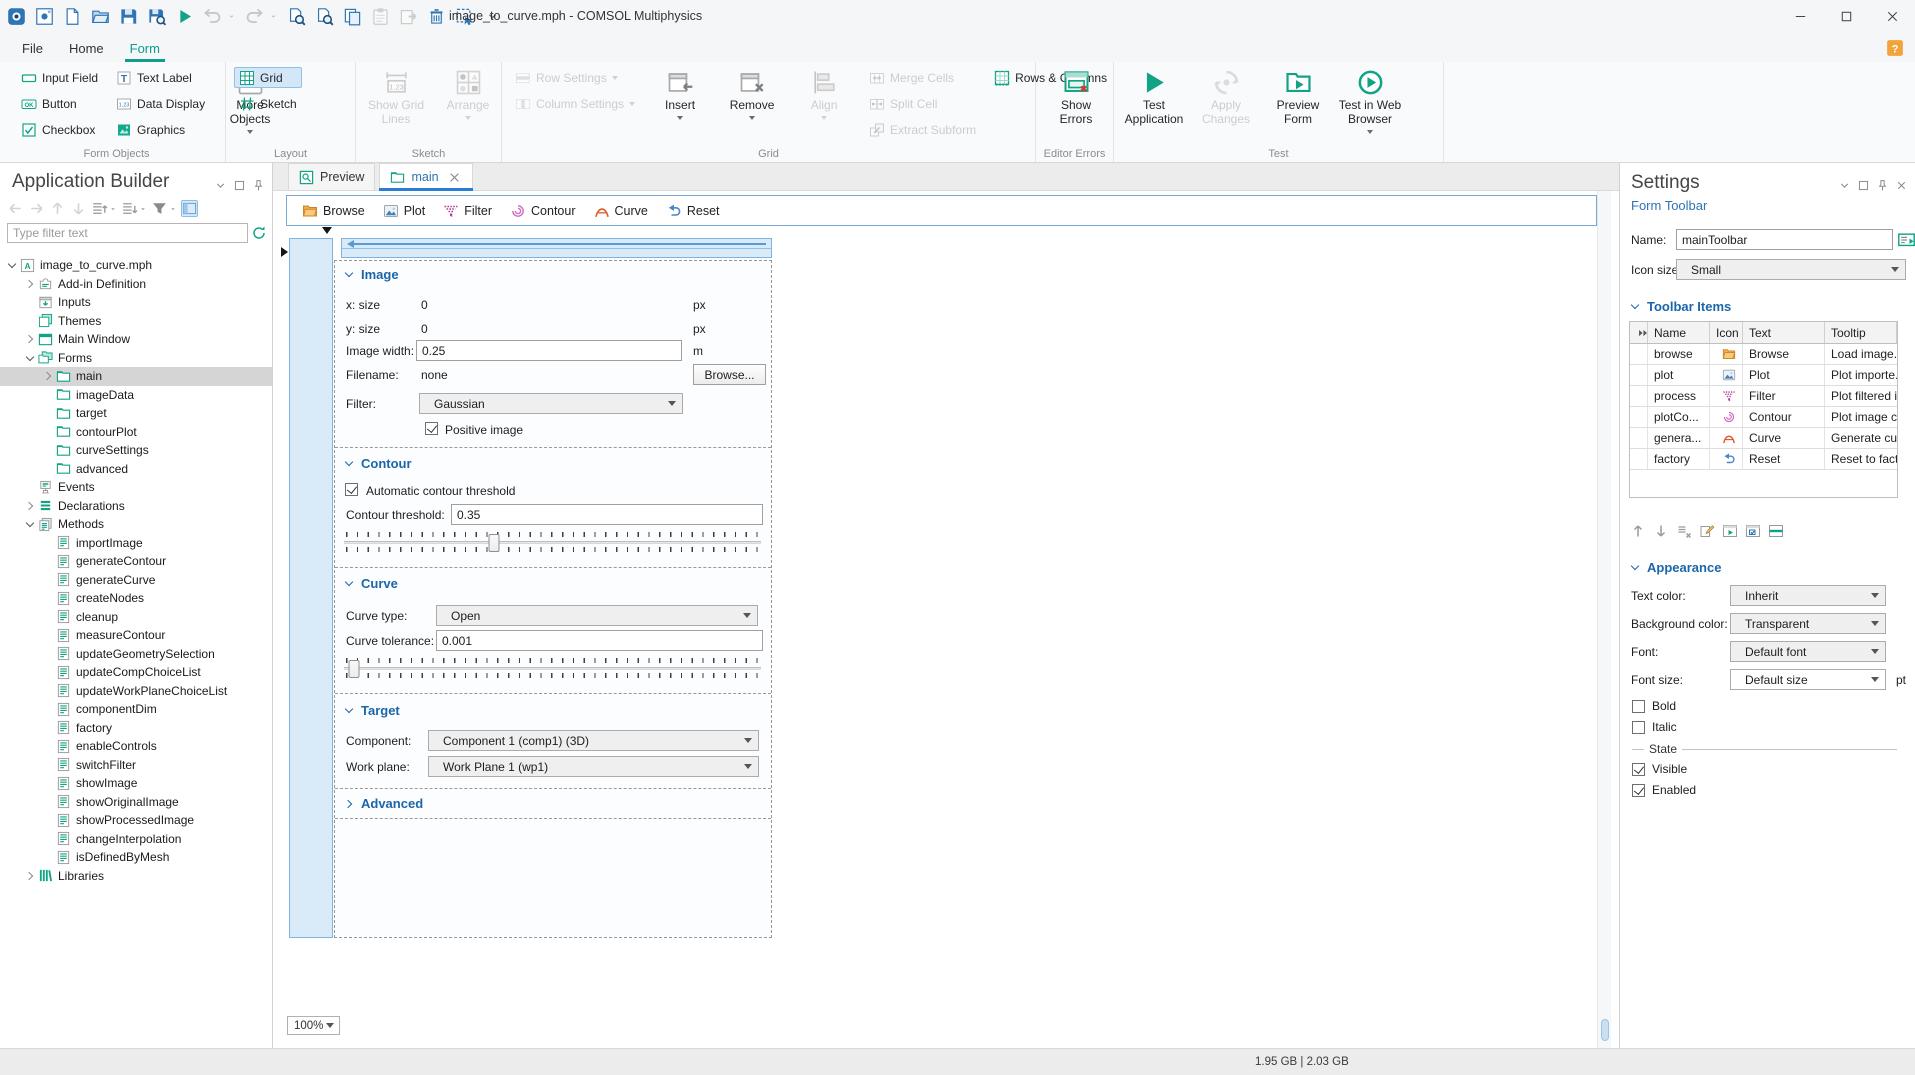  What do you see at coordinates (136, 543) in the screenshot?
I see `tree-item-importimage: importImage` at bounding box center [136, 543].